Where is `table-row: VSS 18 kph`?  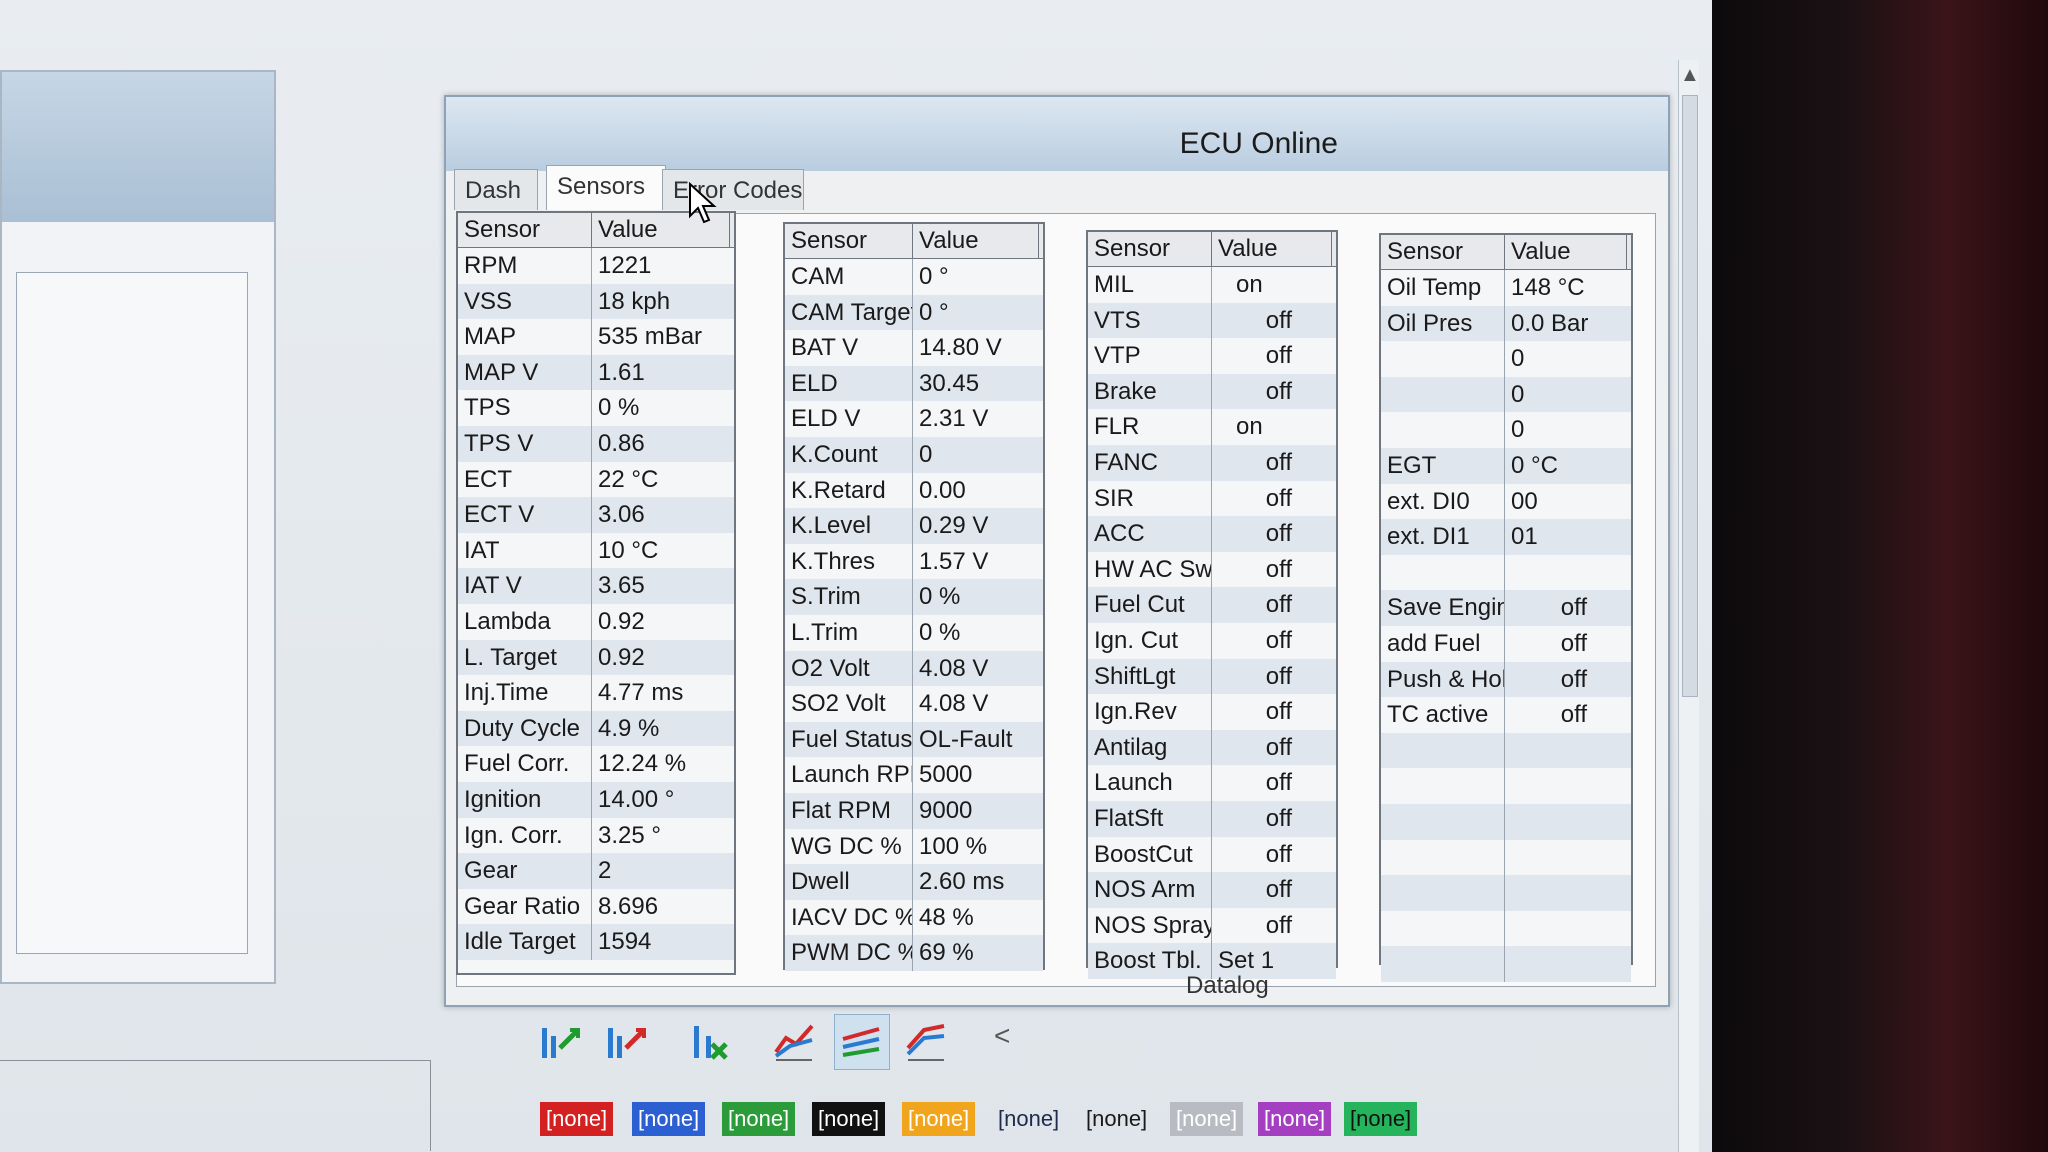 table-row: VSS 18 kph is located at coordinates (596, 301).